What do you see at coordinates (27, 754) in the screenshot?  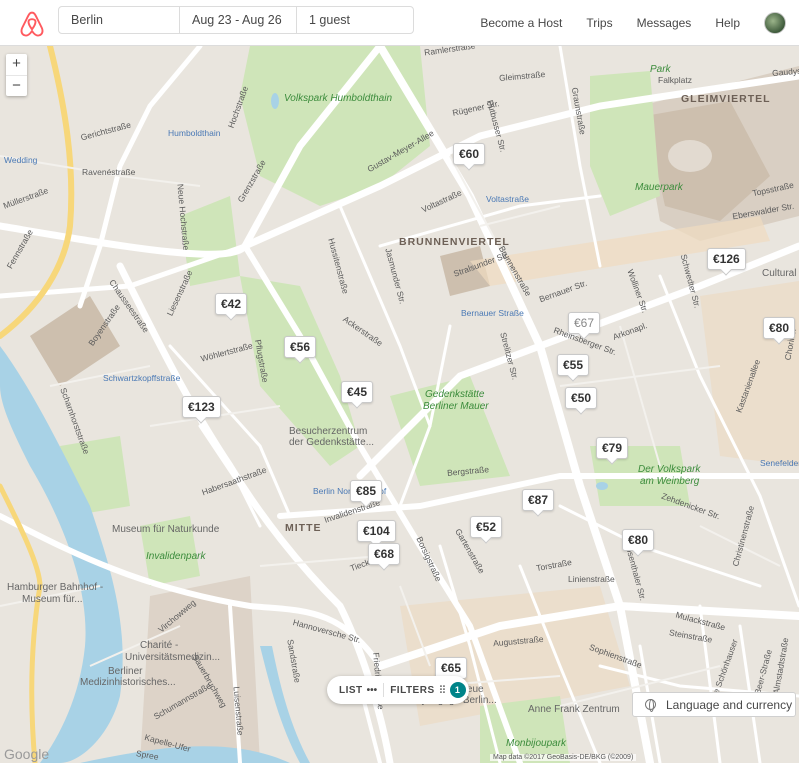 I see `google-logo: Google` at bounding box center [27, 754].